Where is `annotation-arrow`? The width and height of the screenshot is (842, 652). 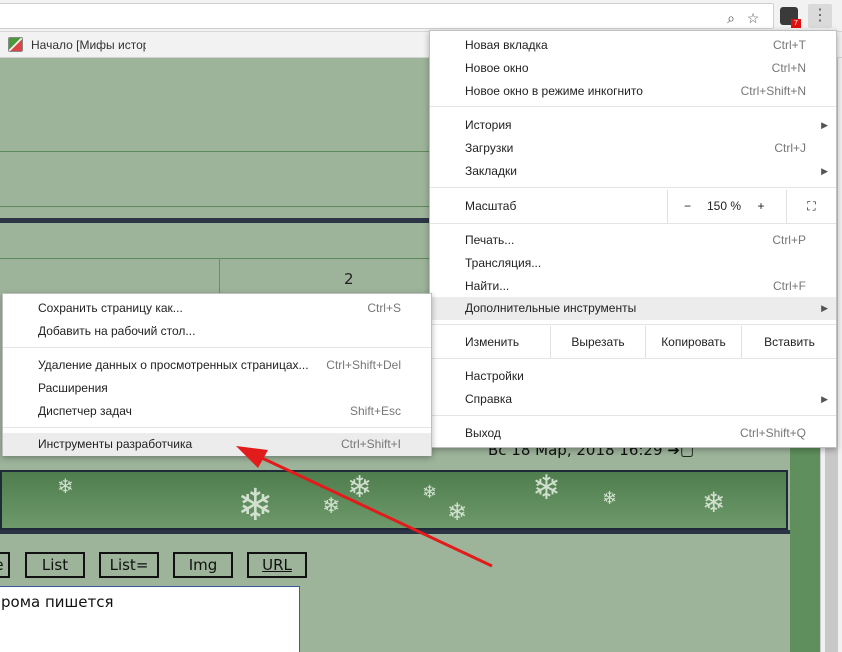
annotation-arrow is located at coordinates (364, 507).